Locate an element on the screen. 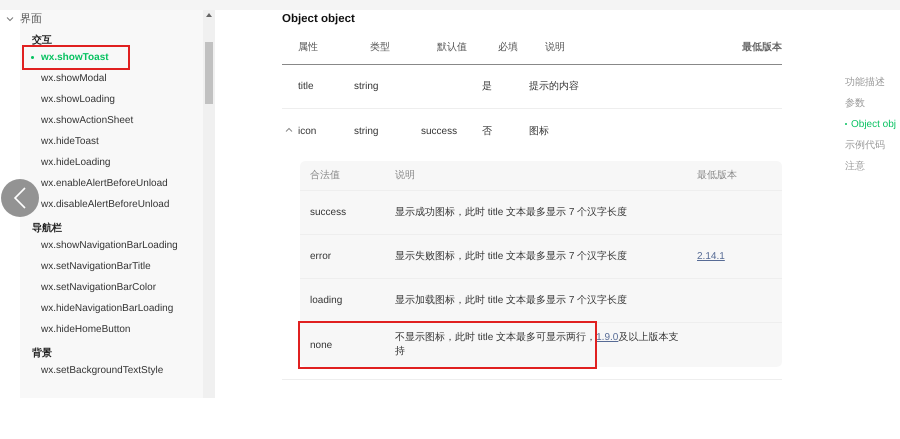 Image resolution: width=900 pixels, height=439 pixels. scrollbar is located at coordinates (209, 204).